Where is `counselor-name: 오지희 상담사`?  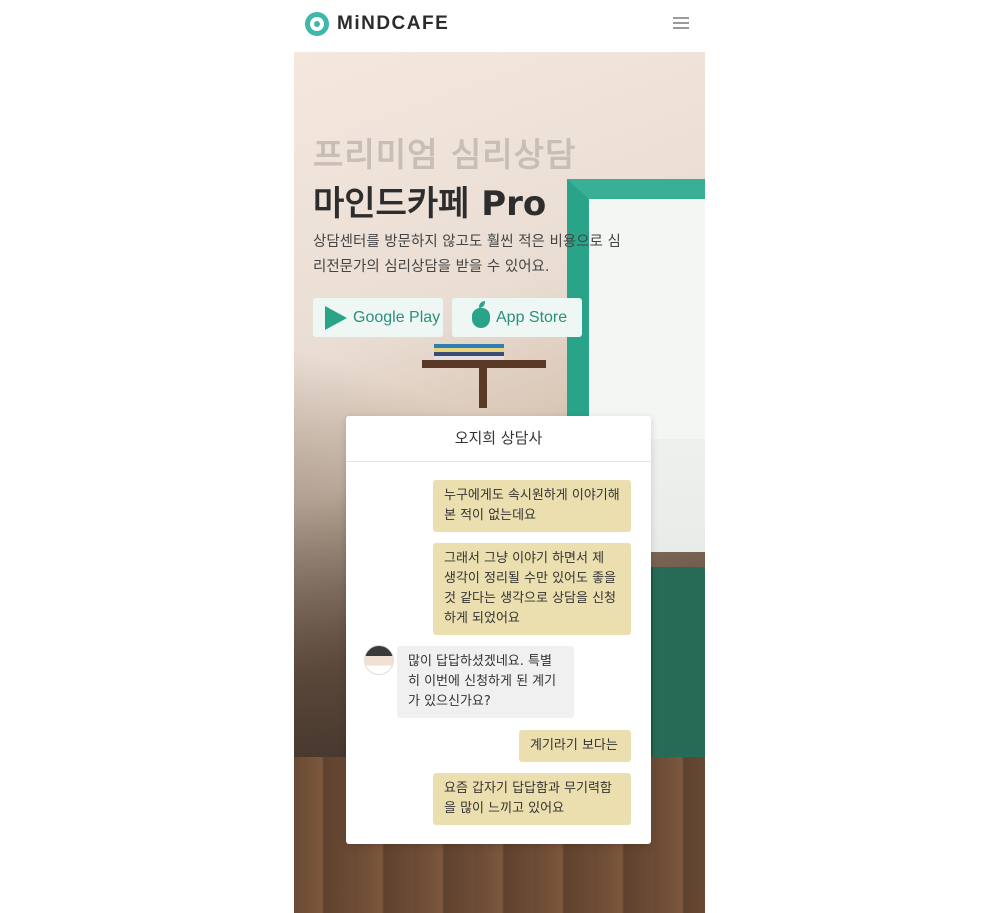
counselor-name: 오지희 상담사 is located at coordinates (498, 439).